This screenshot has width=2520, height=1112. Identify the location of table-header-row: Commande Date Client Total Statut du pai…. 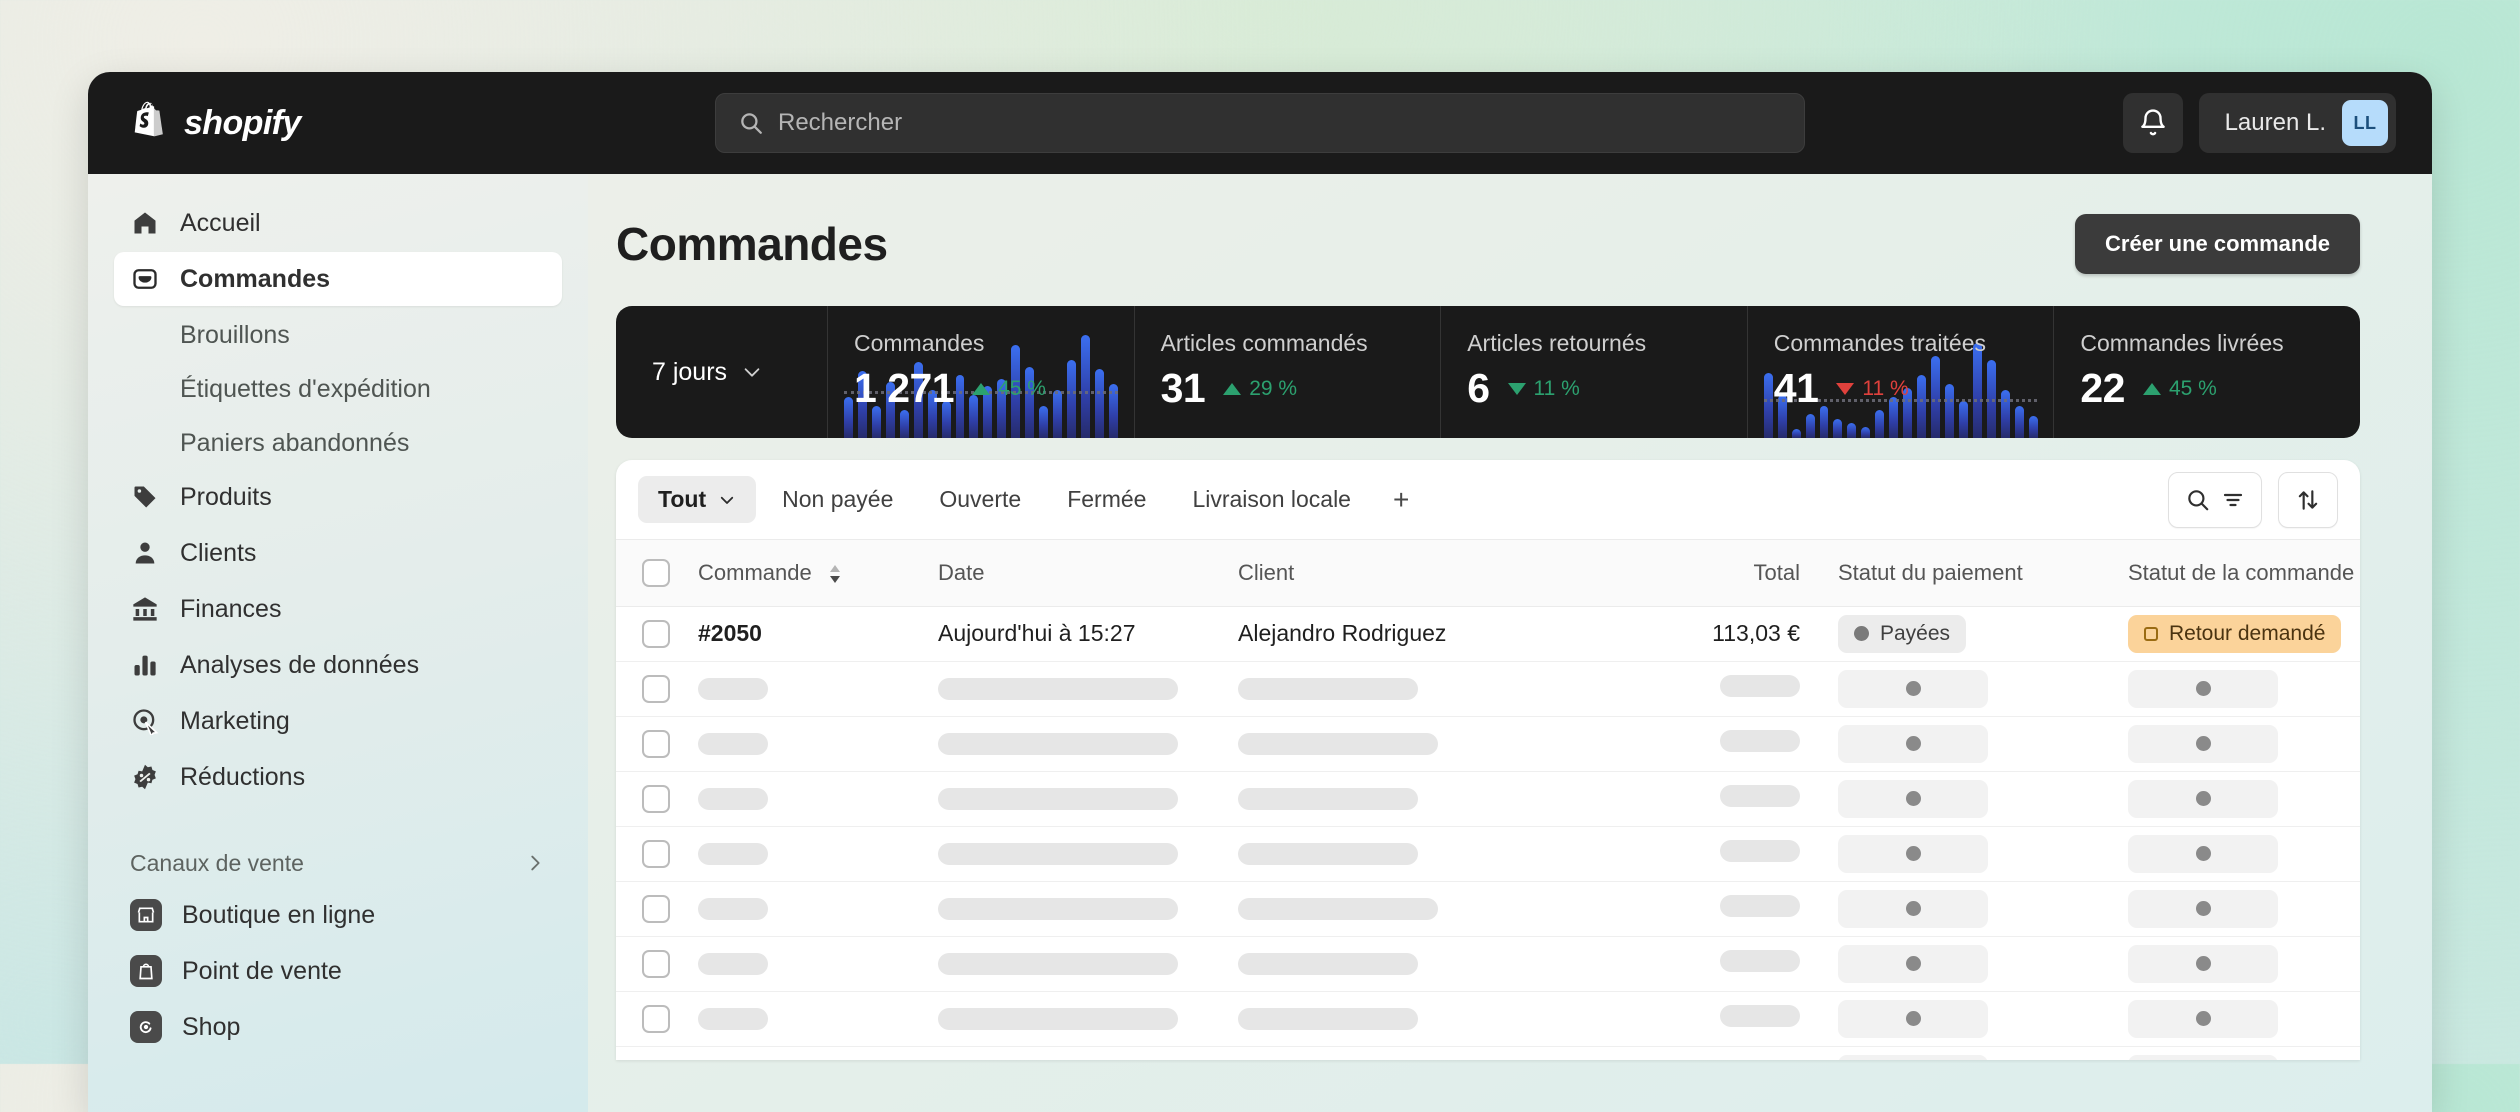
(1488, 573).